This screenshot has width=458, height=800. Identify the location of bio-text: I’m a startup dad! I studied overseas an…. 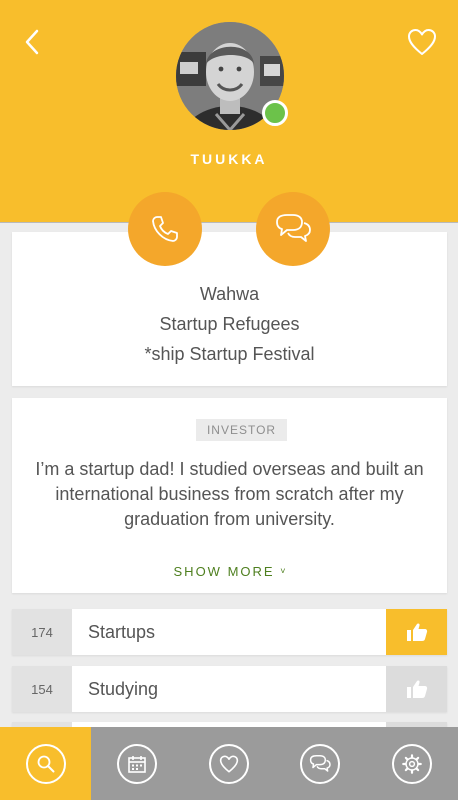
(229, 494).